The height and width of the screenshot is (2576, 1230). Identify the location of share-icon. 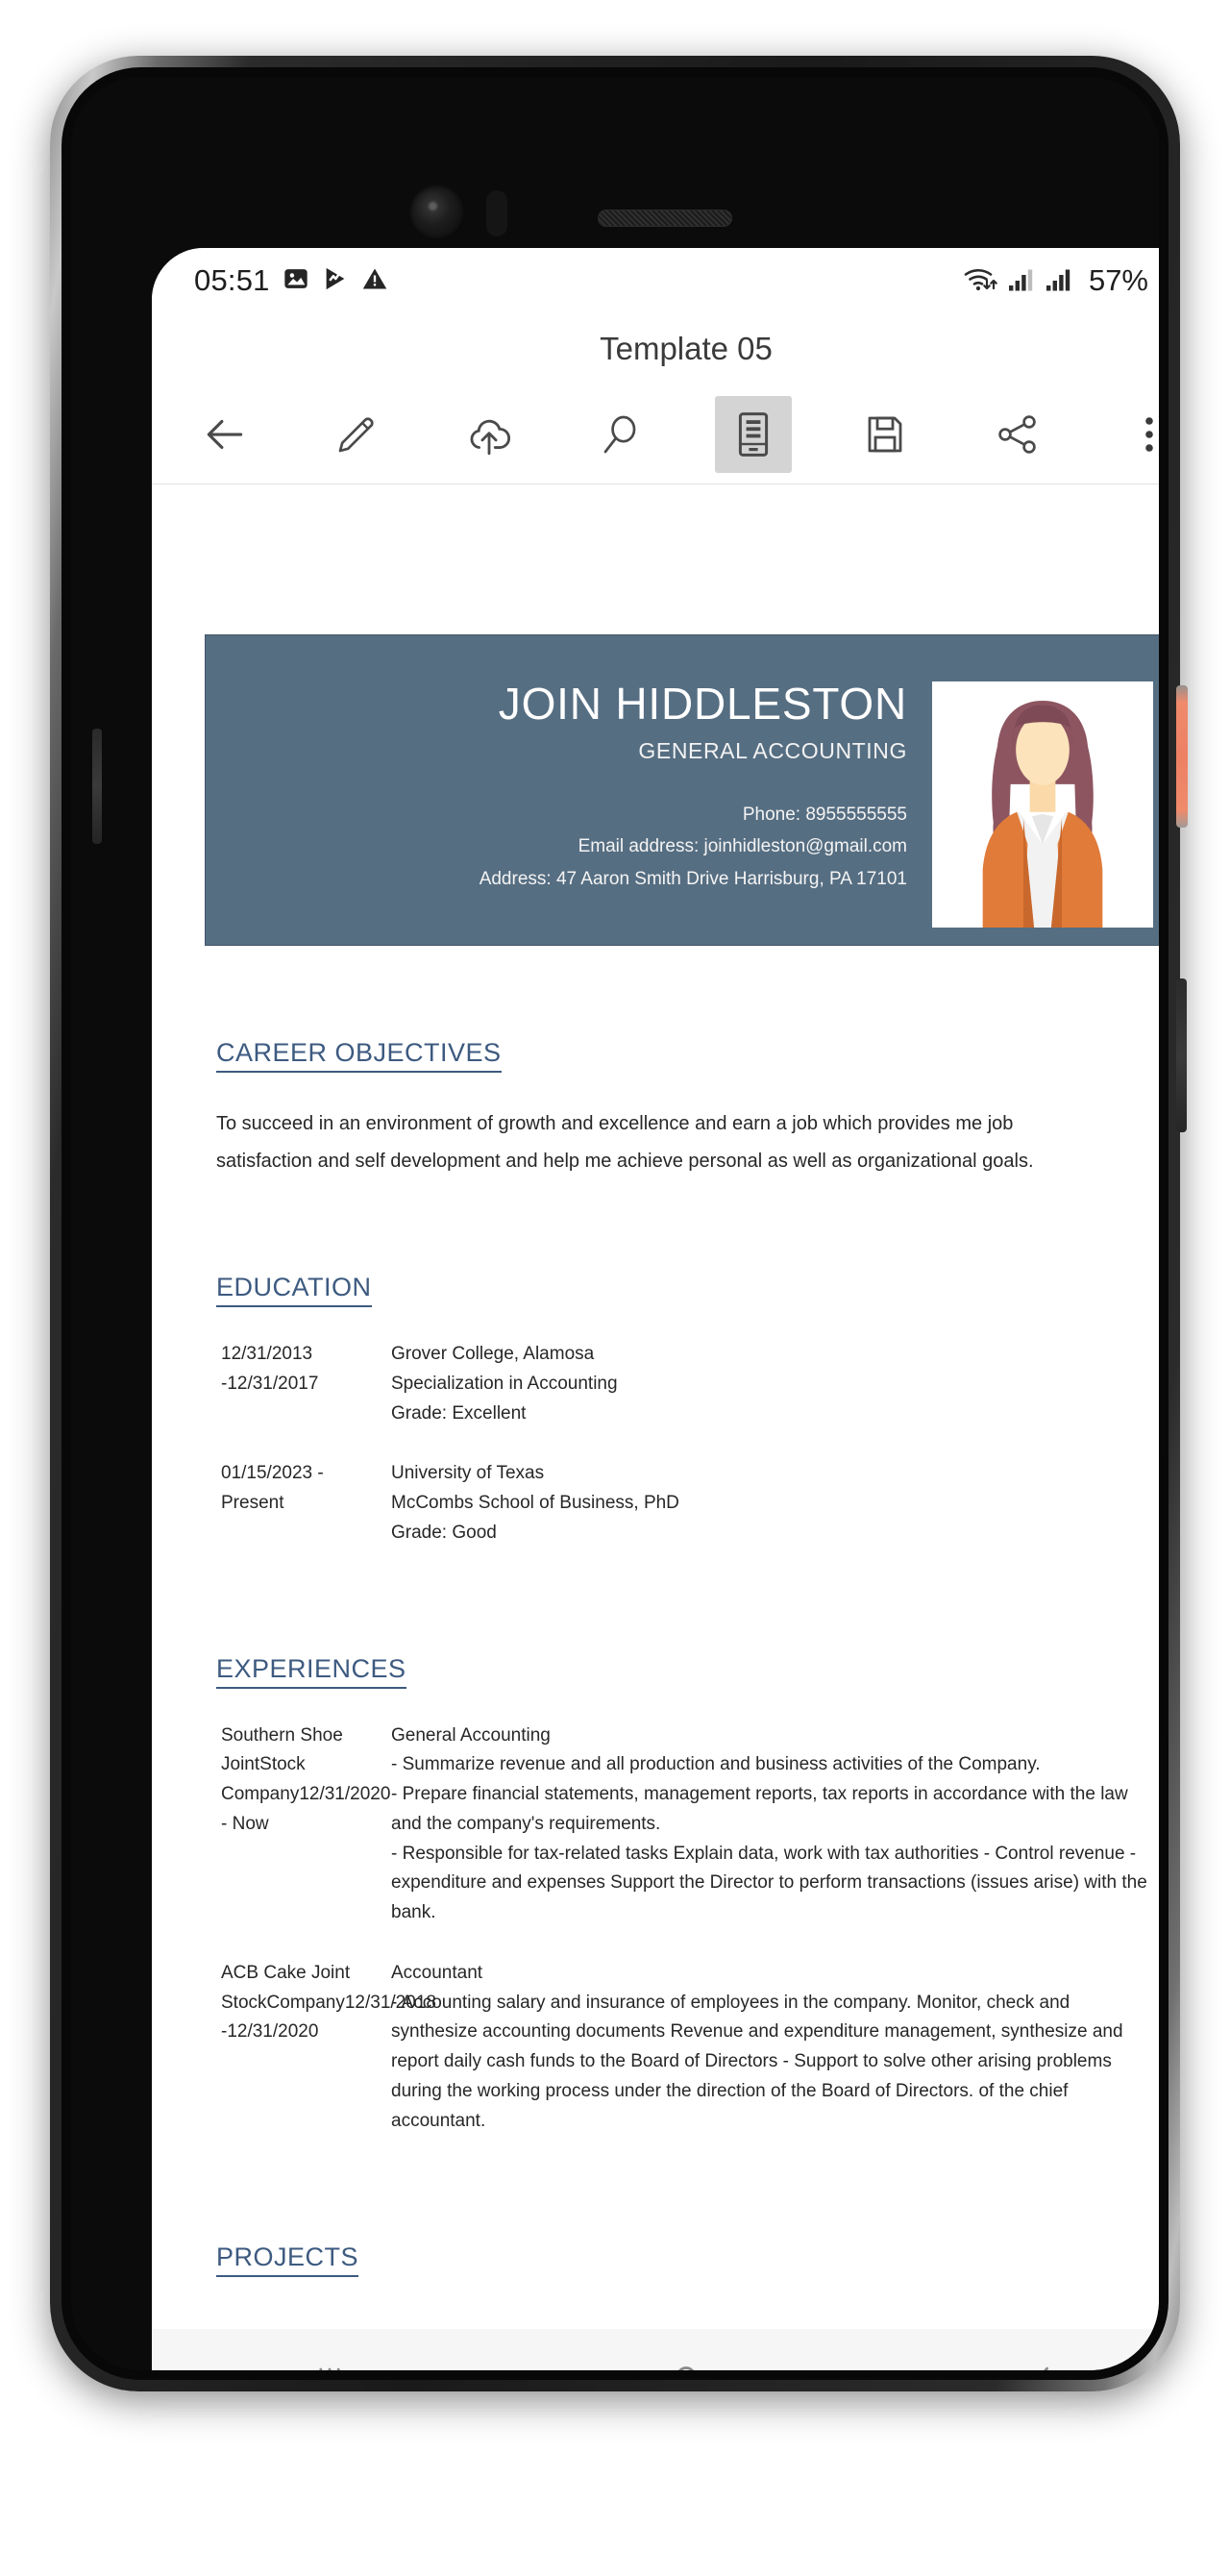
(1017, 434).